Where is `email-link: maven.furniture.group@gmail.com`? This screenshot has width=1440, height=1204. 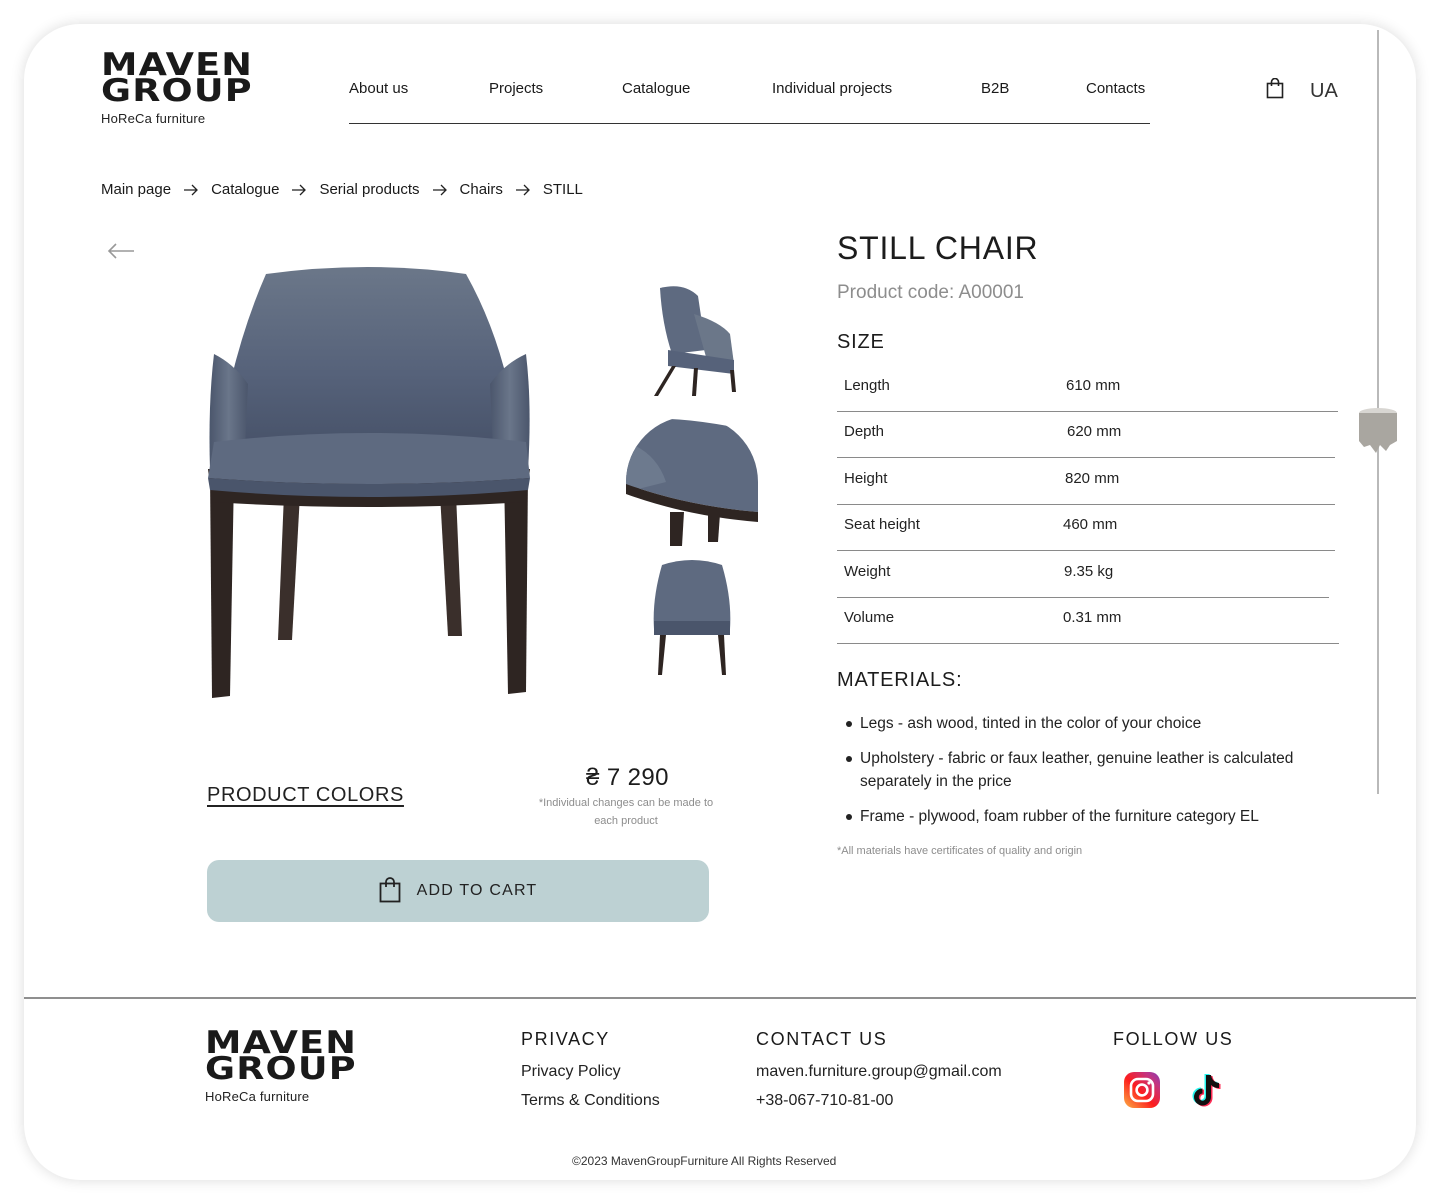
email-link: maven.furniture.group@gmail.com is located at coordinates (879, 1072).